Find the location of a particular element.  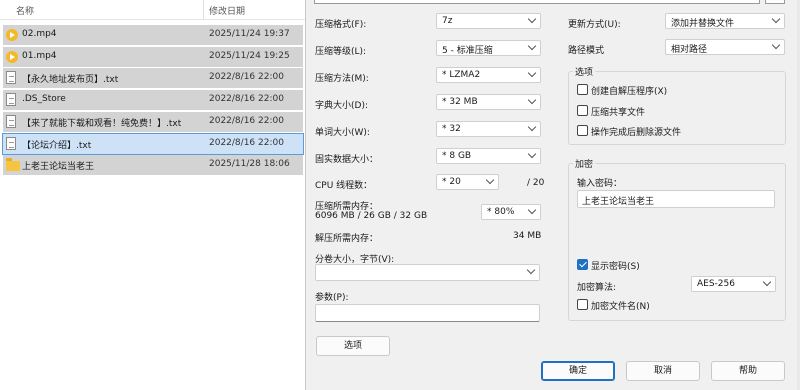

threads-max: / 20 is located at coordinates (536, 183).